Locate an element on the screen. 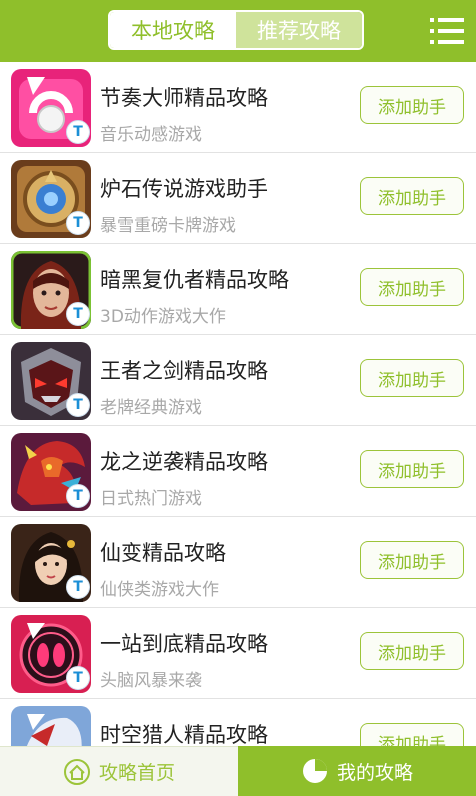 The image size is (476, 796). item-title: 王者之剑精品攻略 is located at coordinates (184, 371).